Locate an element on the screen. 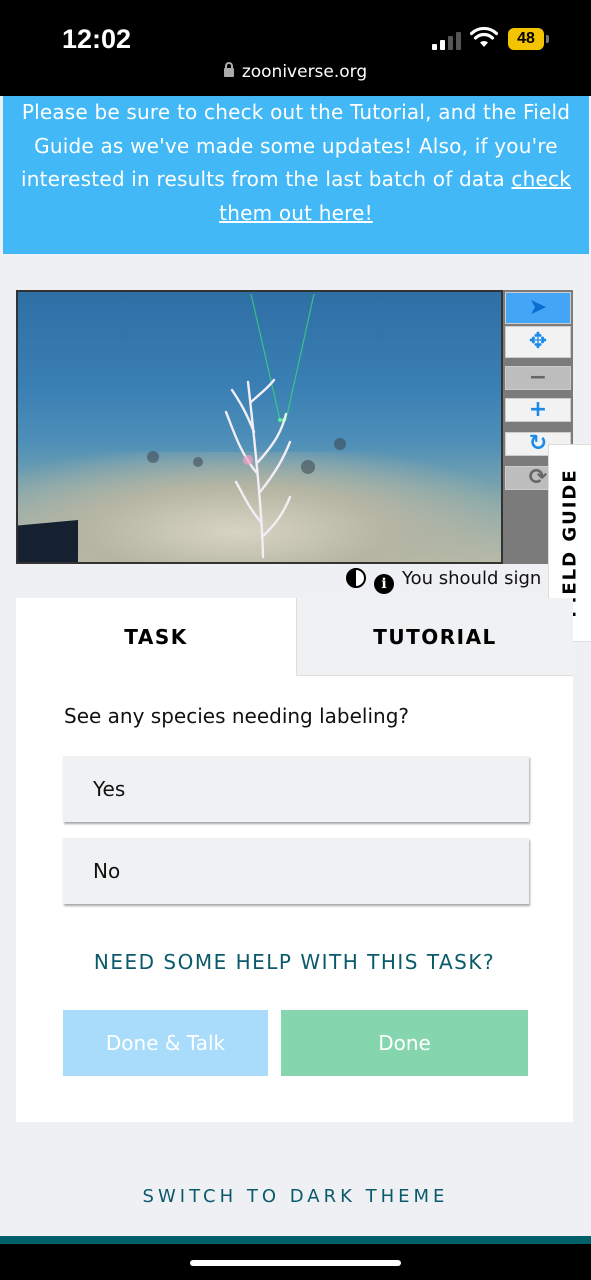 The height and width of the screenshot is (1280, 591). contrast-icon is located at coordinates (356, 578).